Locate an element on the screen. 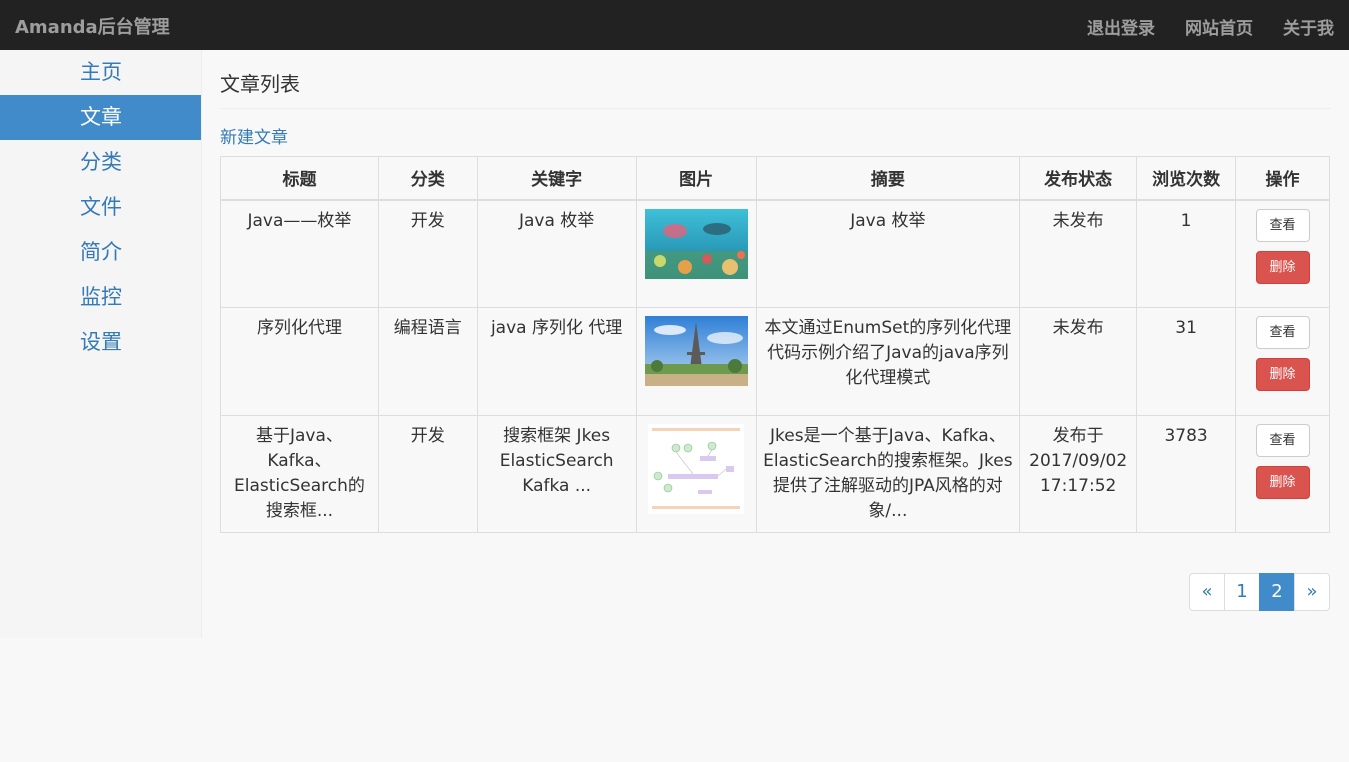  header-actions: 操作 is located at coordinates (1282, 178).